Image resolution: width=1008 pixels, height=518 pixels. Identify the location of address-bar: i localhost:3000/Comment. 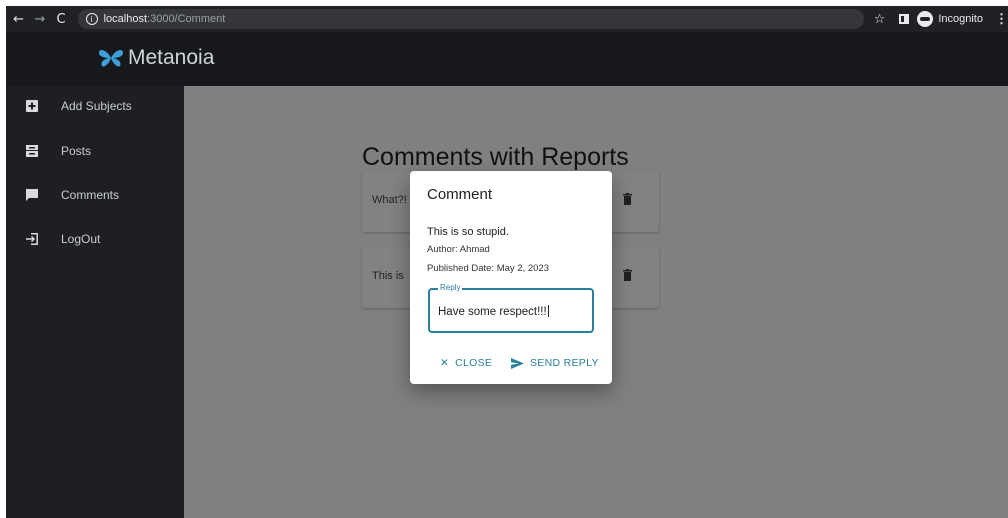
(470, 19).